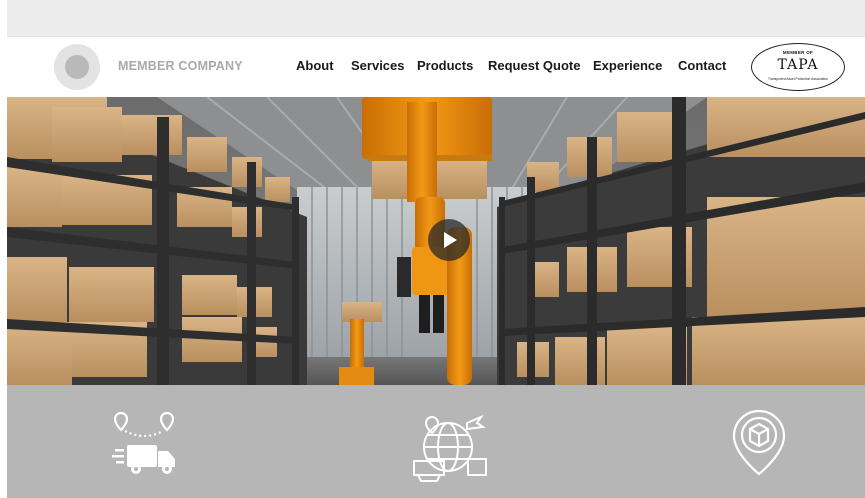  What do you see at coordinates (378, 65) in the screenshot?
I see `nav-services: Services` at bounding box center [378, 65].